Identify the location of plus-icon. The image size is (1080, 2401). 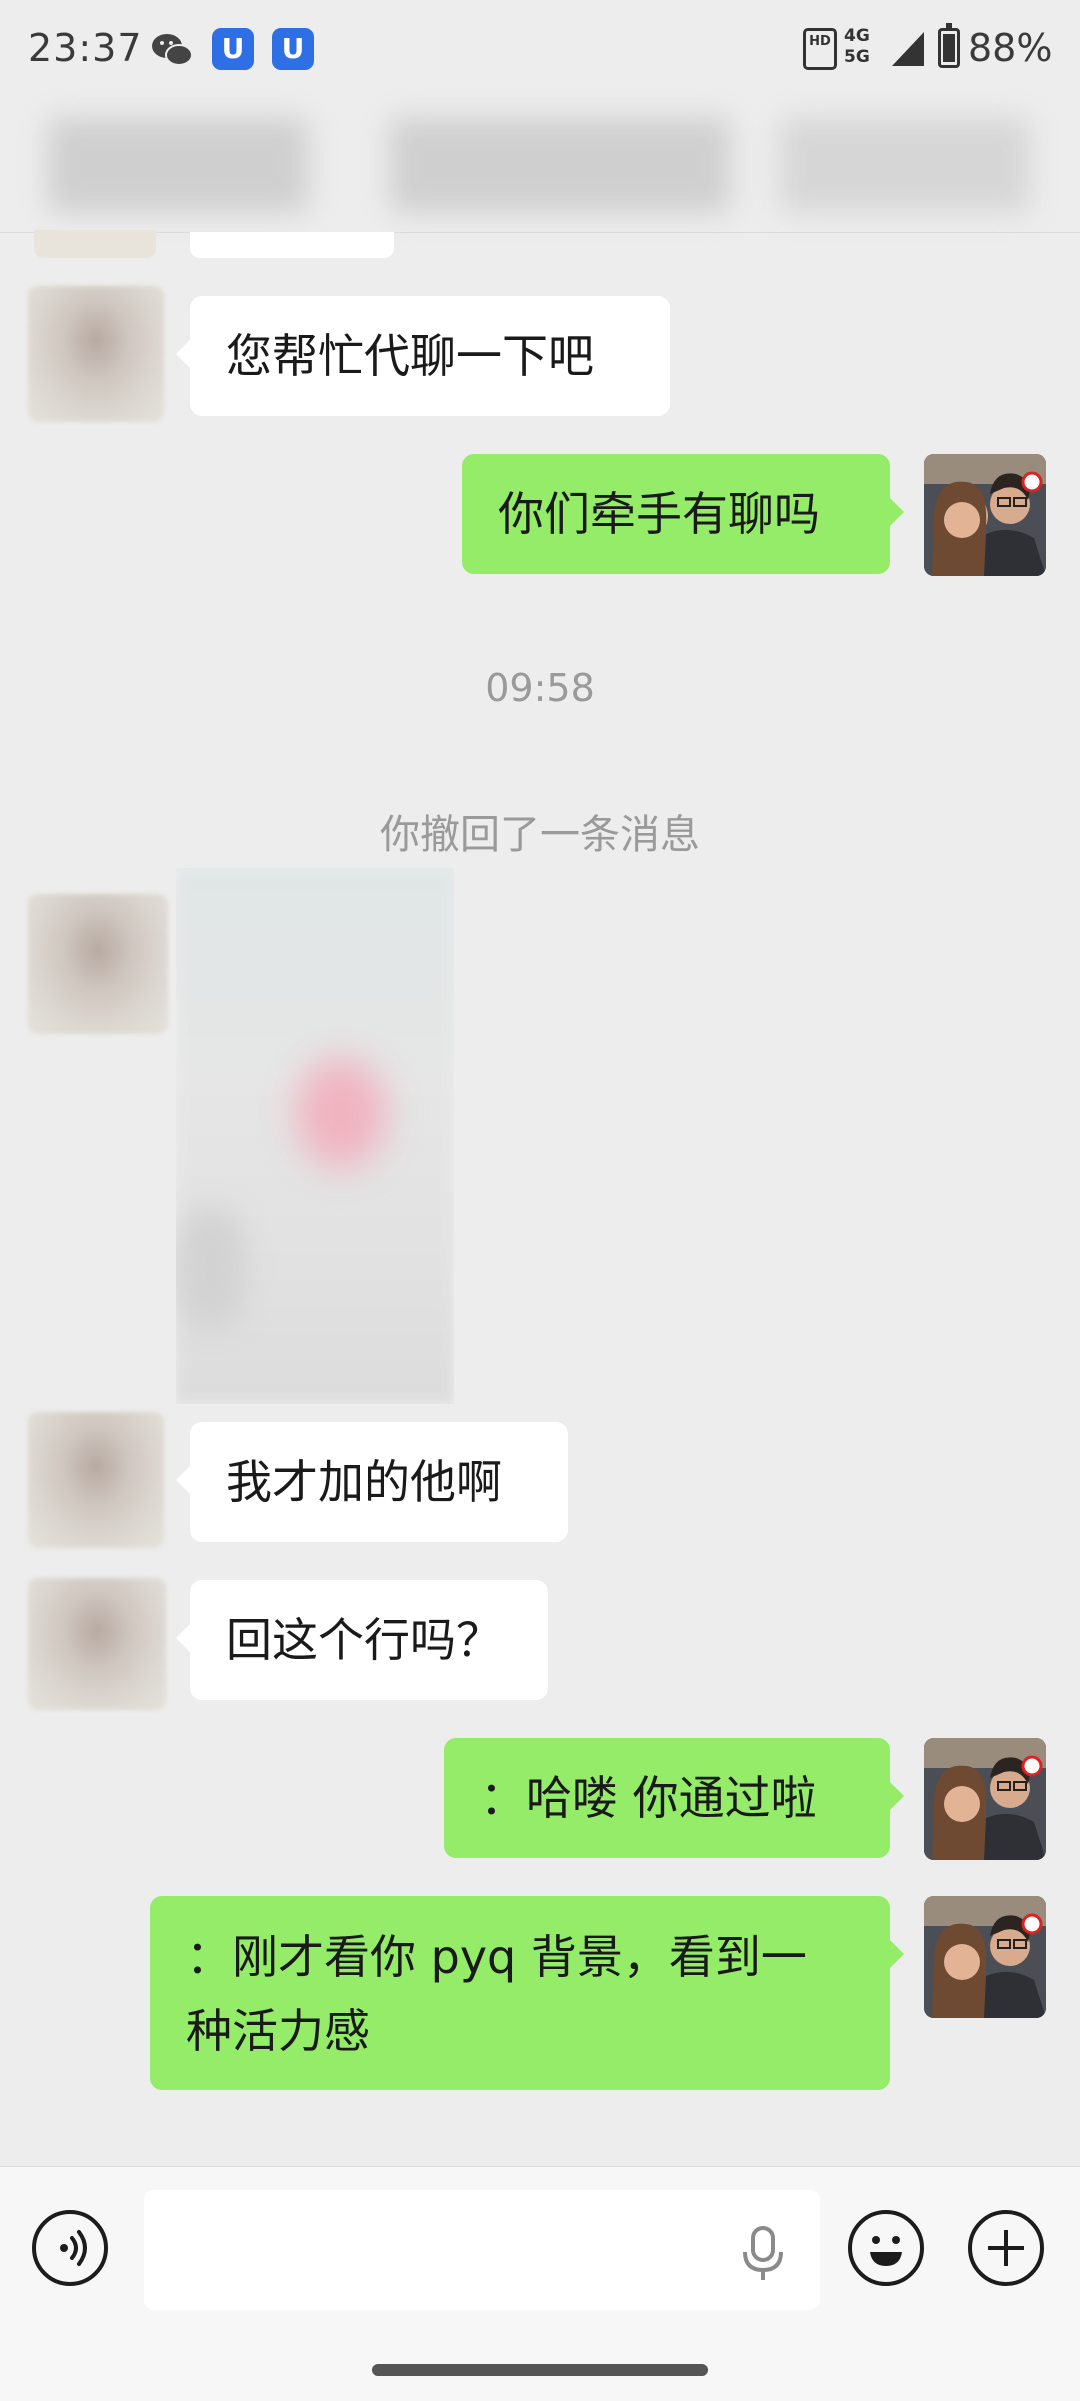
(1006, 2248).